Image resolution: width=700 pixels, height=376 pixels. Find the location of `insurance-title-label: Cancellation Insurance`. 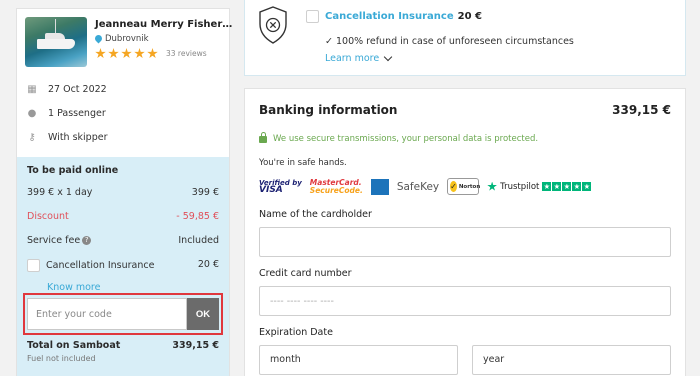

insurance-title-label: Cancellation Insurance is located at coordinates (389, 16).